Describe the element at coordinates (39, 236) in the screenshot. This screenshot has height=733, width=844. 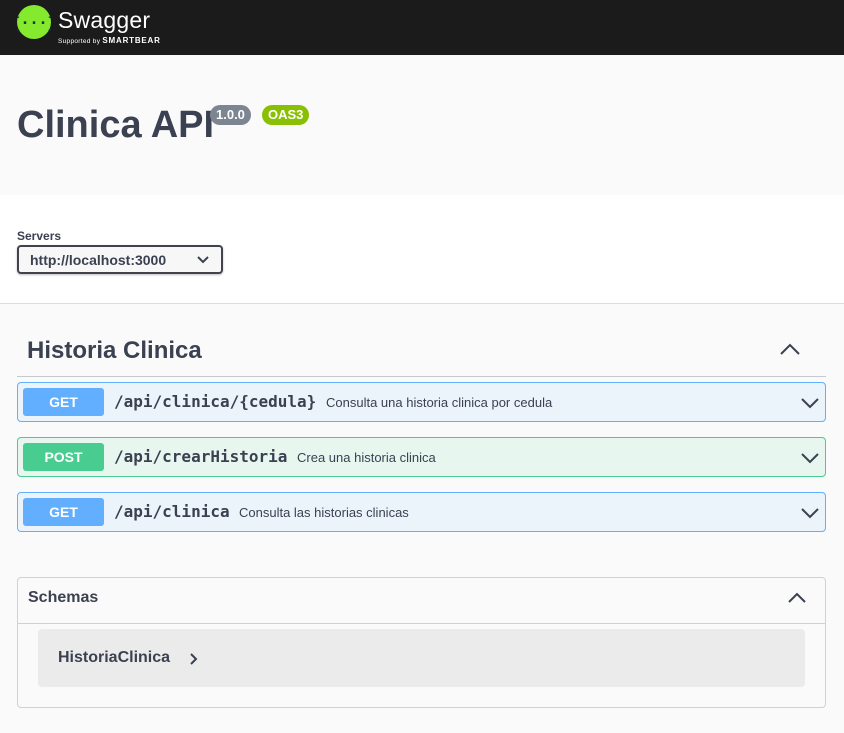
I see `servers-label: Servers` at that location.